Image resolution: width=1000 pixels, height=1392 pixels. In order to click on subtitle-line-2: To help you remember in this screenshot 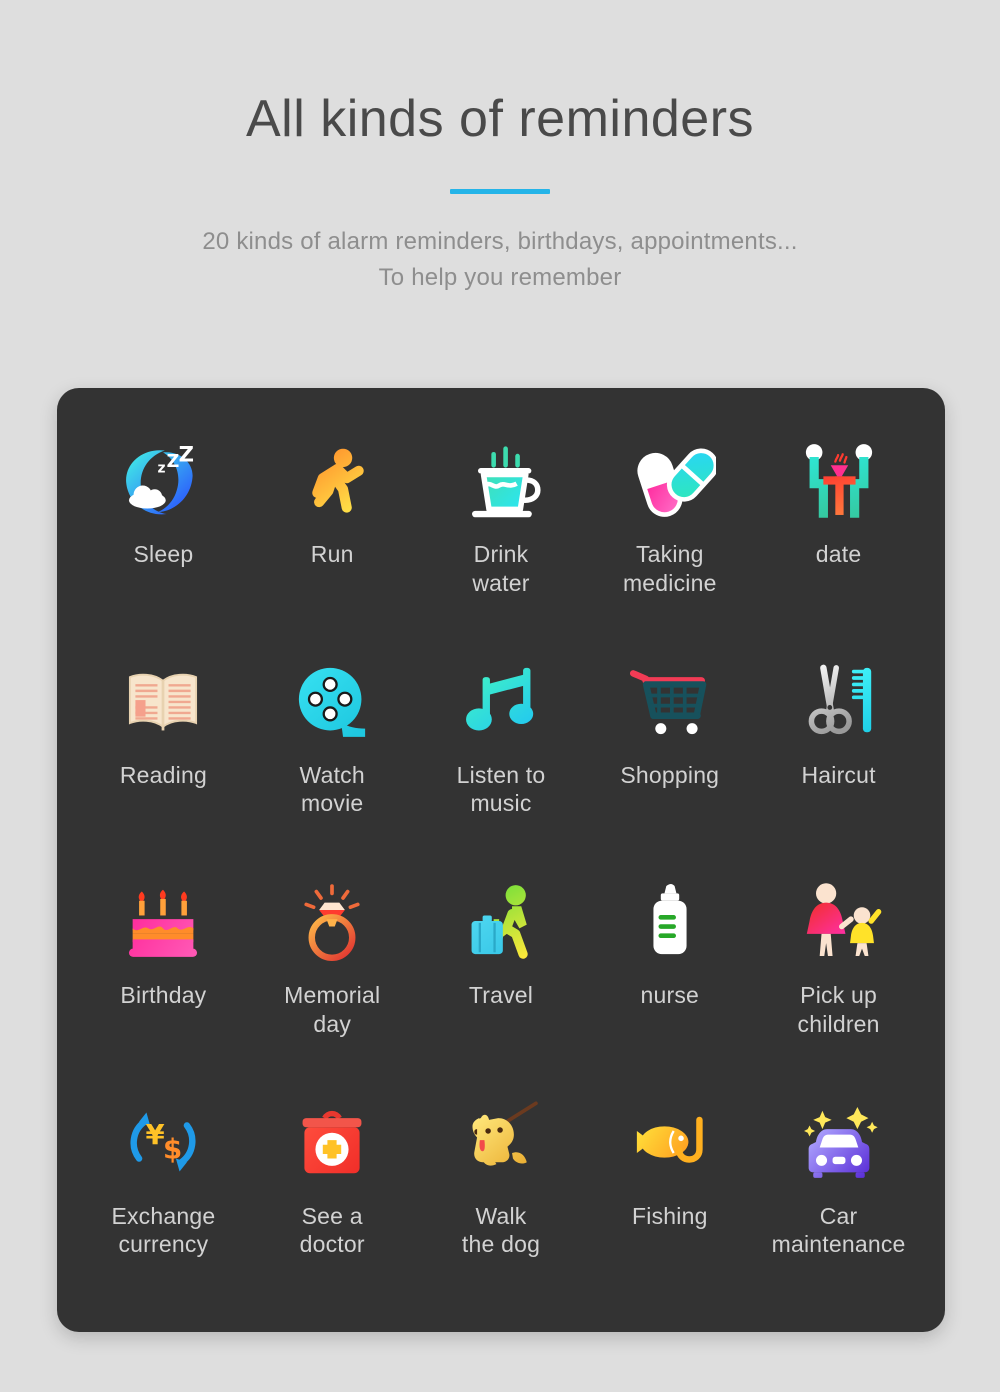, I will do `click(500, 278)`.